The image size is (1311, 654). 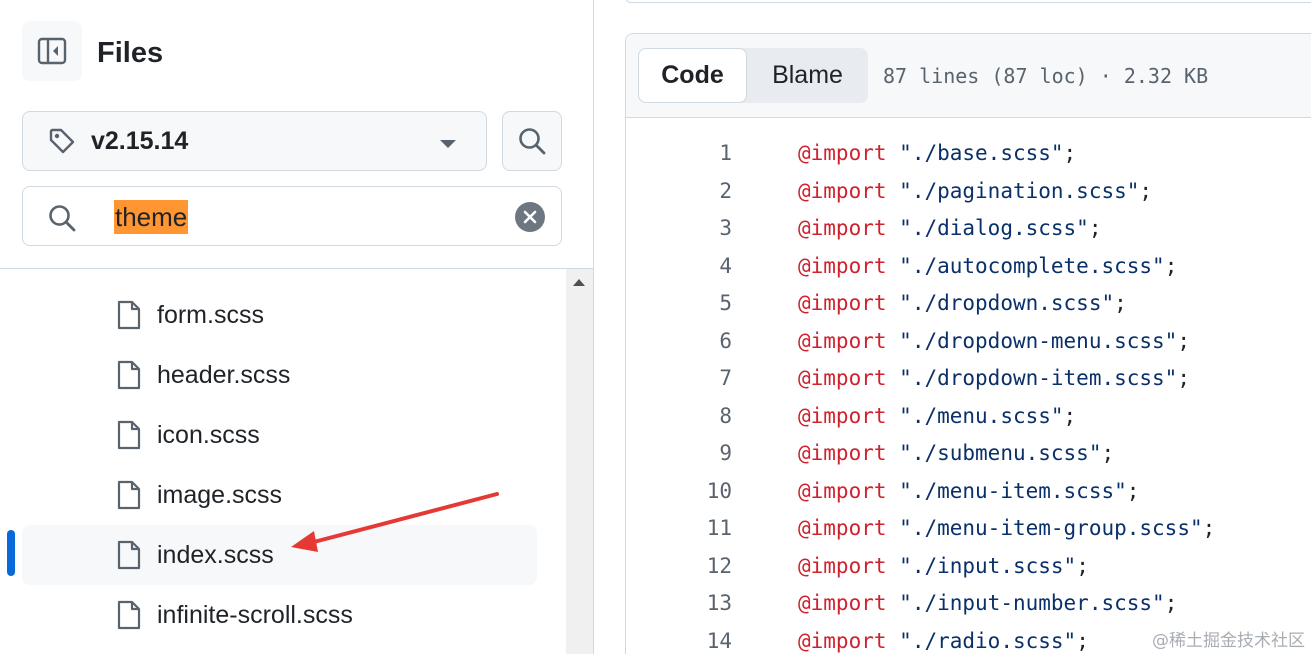 I want to click on string: "./dropdown.scss", so click(x=1007, y=303).